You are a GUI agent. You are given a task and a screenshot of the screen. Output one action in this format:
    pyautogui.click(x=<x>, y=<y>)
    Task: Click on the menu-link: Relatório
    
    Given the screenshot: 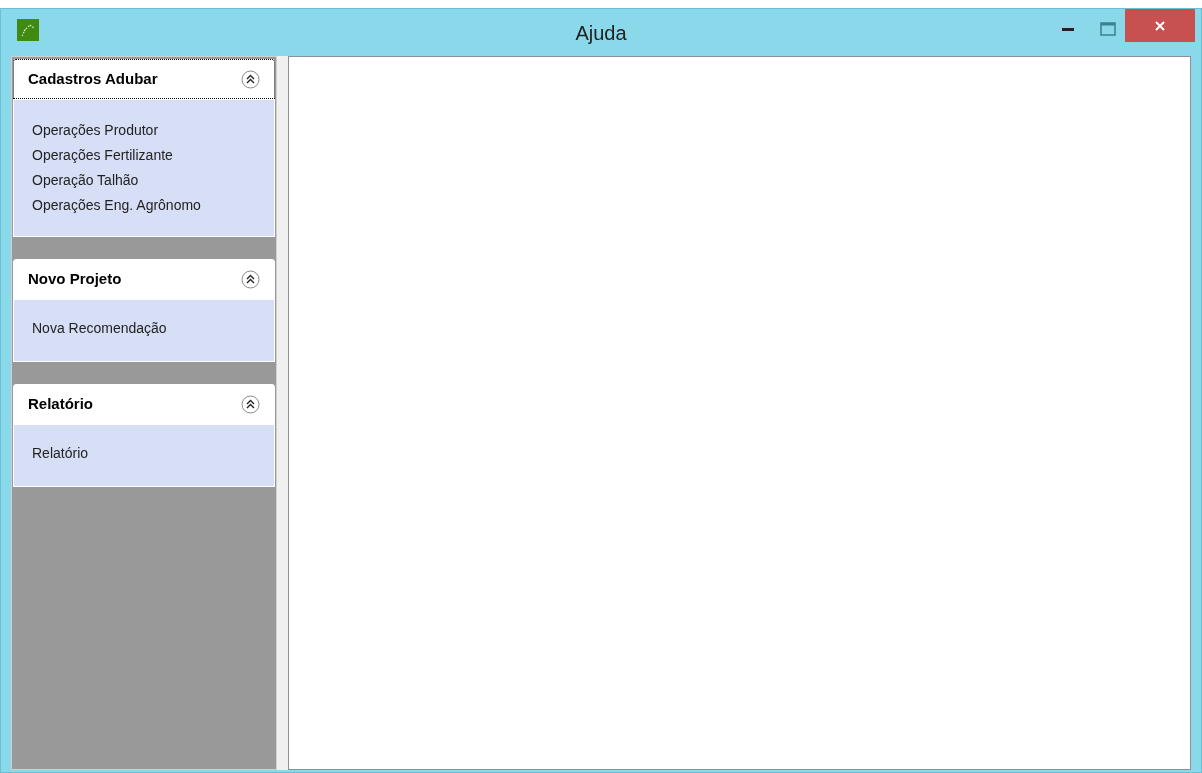 What is the action you would take?
    pyautogui.click(x=144, y=453)
    